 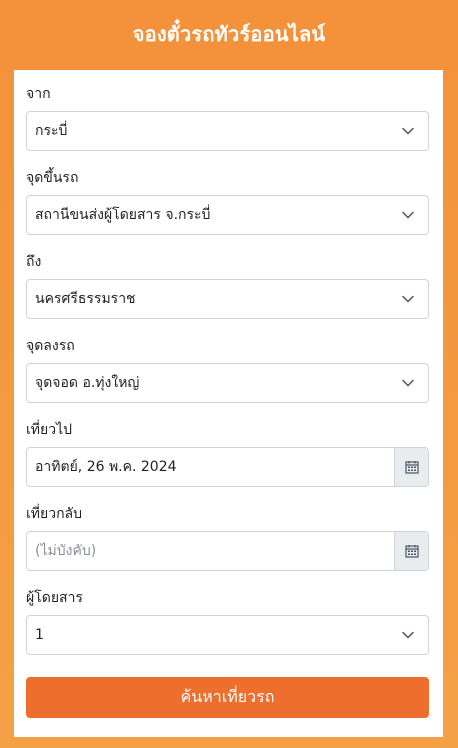 I want to click on pickup-selected-value: สถานีขนส่งผู้โดยสาร จ.กระบี่, so click(x=123, y=215).